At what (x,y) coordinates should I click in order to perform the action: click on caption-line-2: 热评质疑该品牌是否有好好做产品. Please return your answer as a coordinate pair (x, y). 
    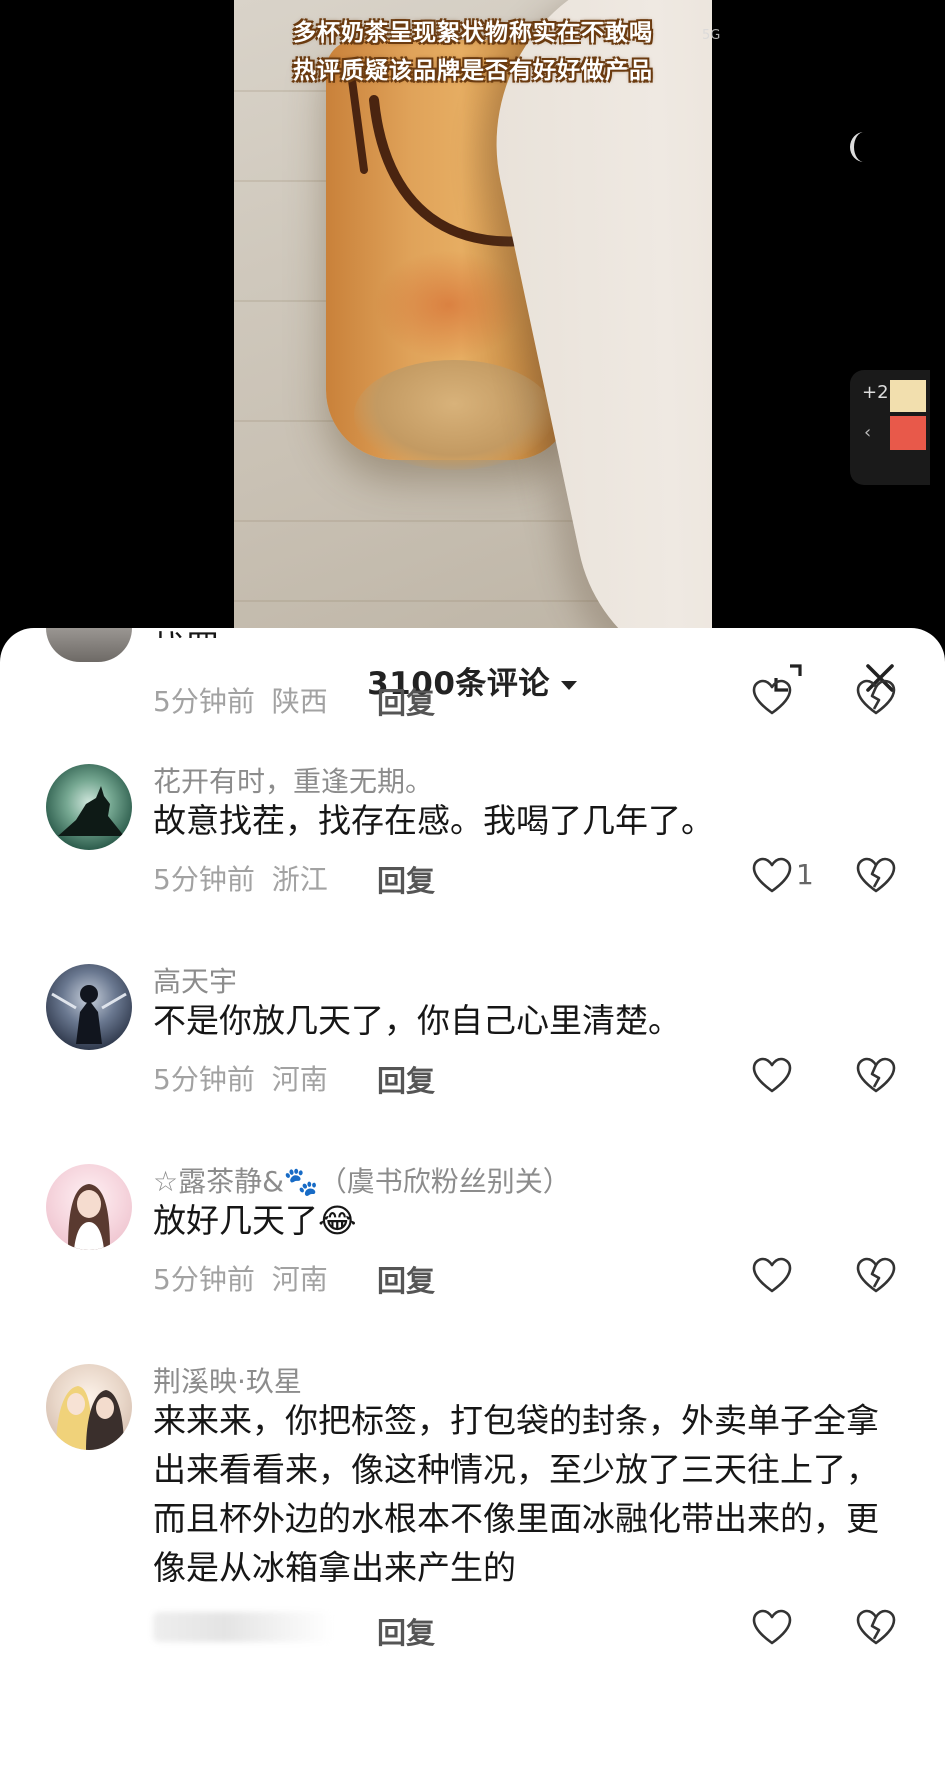
    Looking at the image, I should click on (473, 71).